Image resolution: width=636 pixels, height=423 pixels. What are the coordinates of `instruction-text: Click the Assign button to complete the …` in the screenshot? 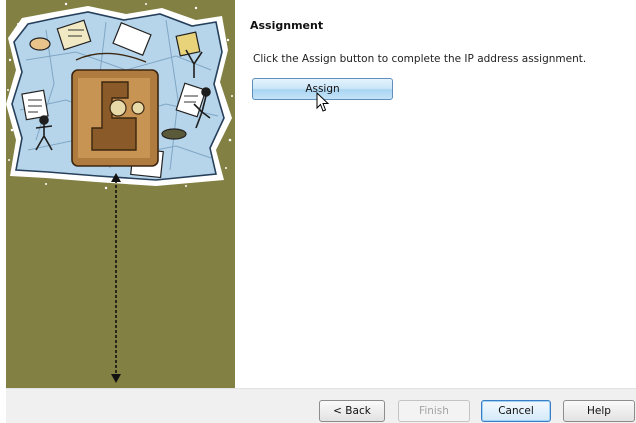 It's located at (420, 59).